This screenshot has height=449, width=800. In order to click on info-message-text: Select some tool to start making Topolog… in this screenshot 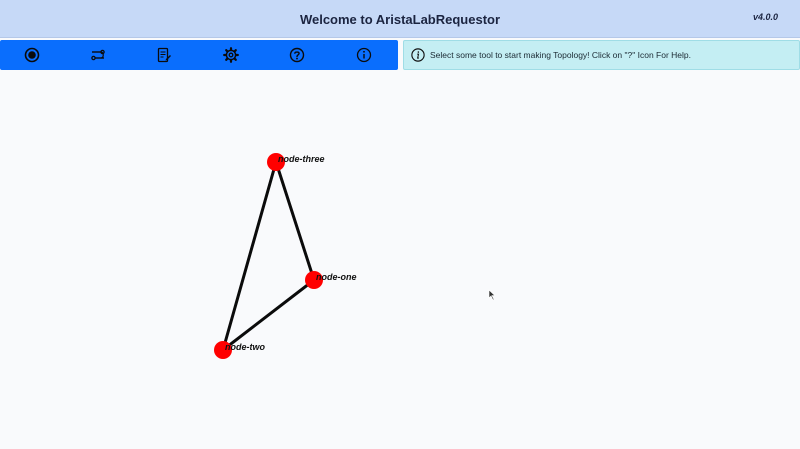, I will do `click(560, 55)`.